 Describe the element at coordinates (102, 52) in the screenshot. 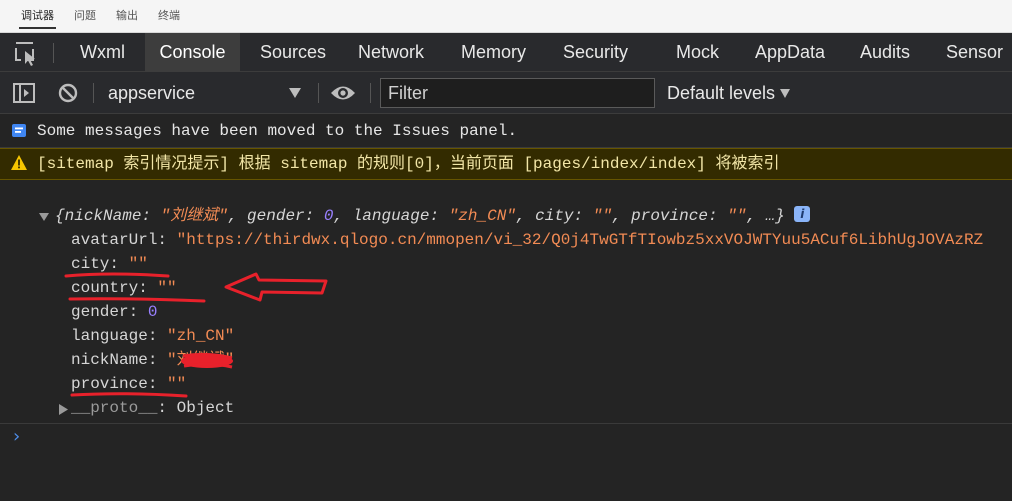

I see `tab-wxml: Wxml` at that location.